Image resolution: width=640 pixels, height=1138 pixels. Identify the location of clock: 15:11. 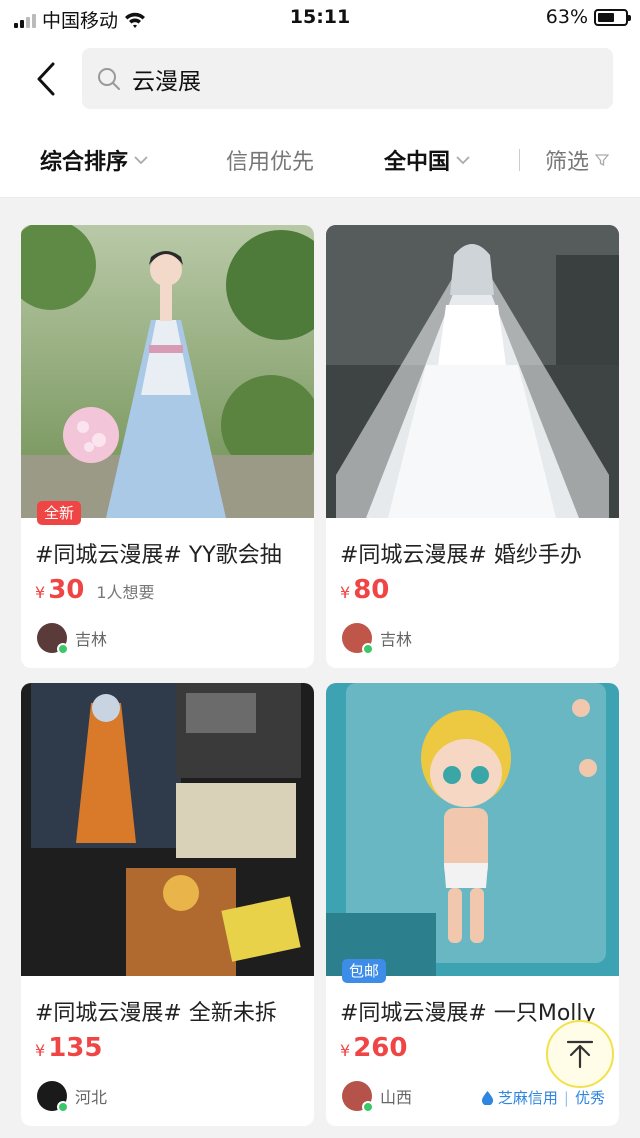
(320, 17).